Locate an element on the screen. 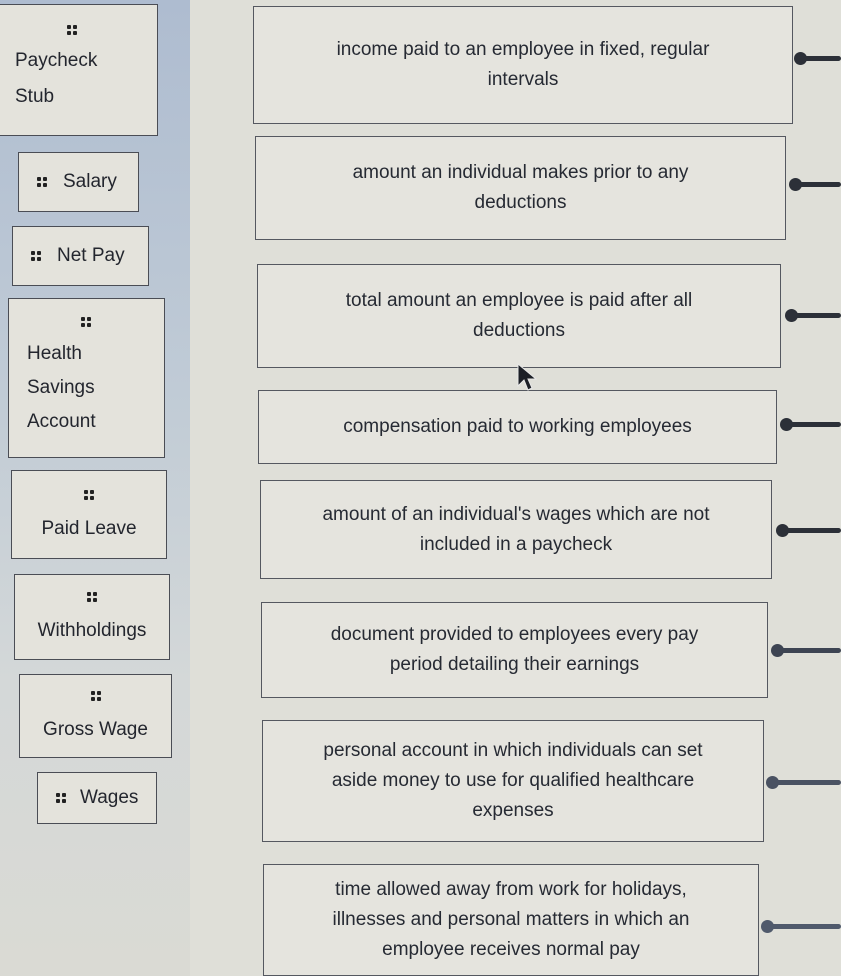 This screenshot has width=841, height=976. term-card-health-savings-account: Health Savings Account is located at coordinates (86, 378).